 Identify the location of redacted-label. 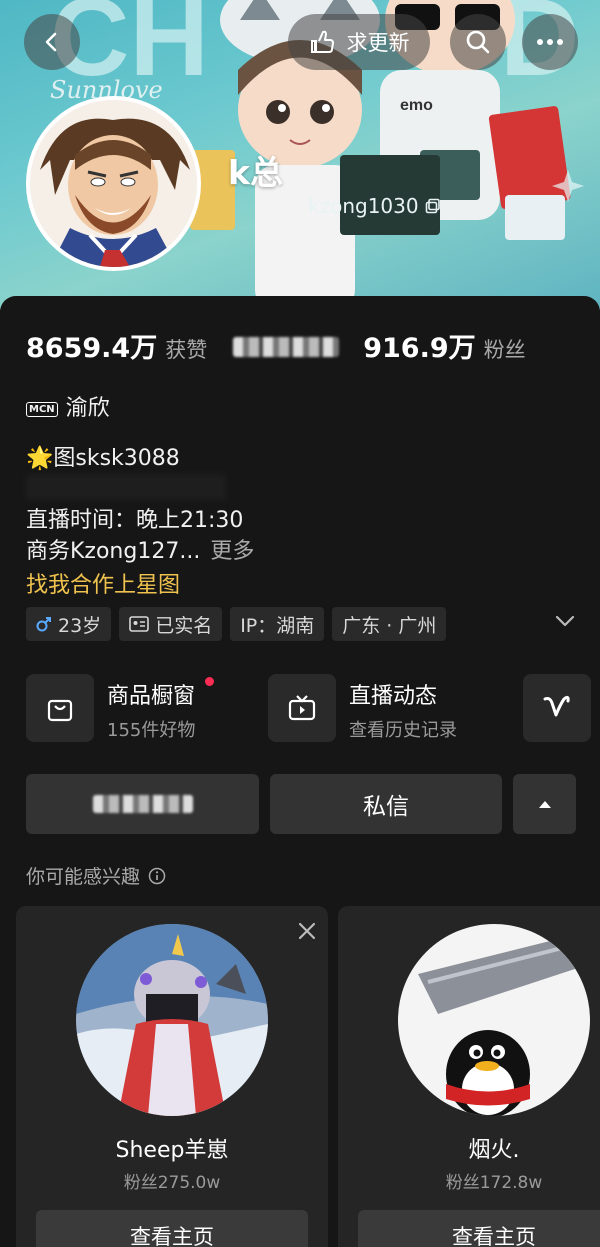
(142, 804).